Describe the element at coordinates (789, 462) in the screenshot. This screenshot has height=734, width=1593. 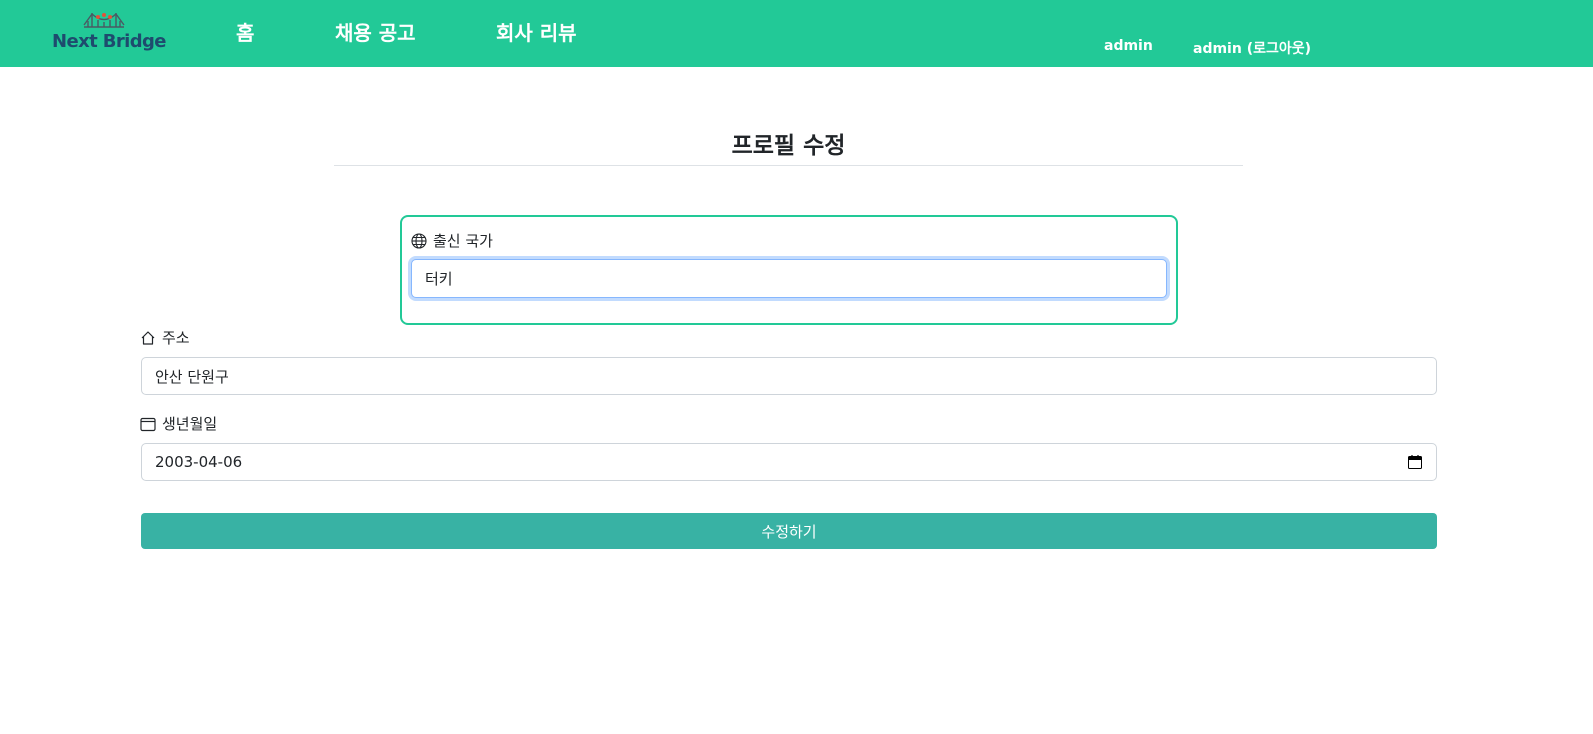
I see `birth-date-input: 2003-04-06` at that location.